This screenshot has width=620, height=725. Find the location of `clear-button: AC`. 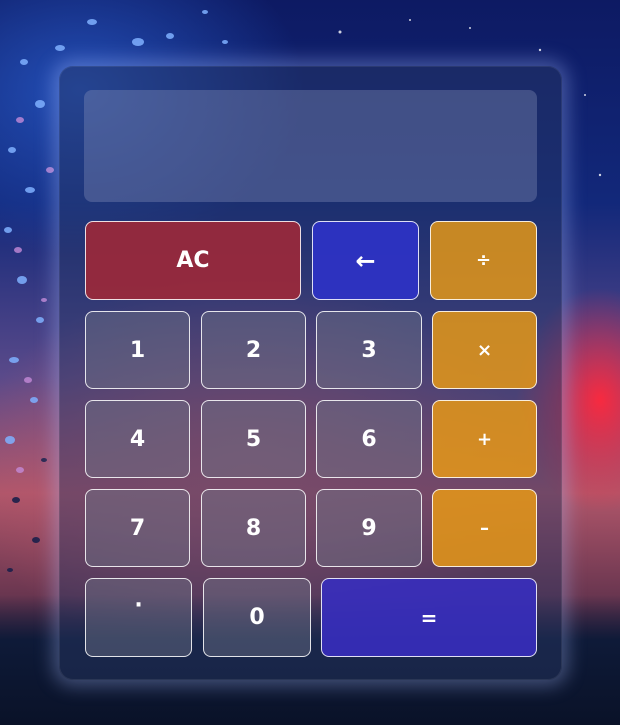

clear-button: AC is located at coordinates (193, 260).